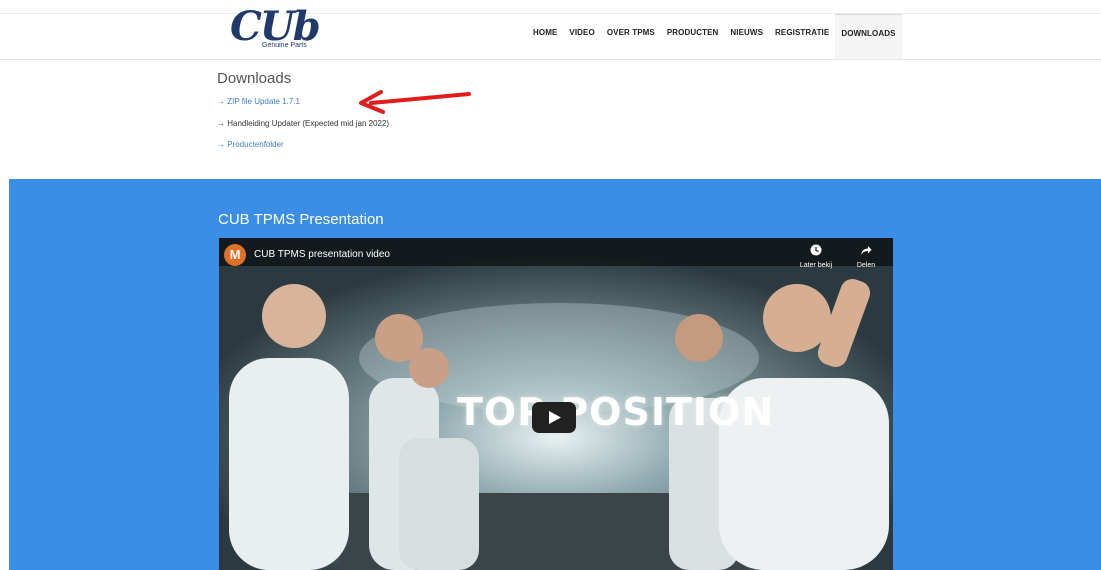 This screenshot has width=1101, height=570. Describe the element at coordinates (631, 36) in the screenshot. I see `nav-over-tpms: OVER TPMS` at that location.